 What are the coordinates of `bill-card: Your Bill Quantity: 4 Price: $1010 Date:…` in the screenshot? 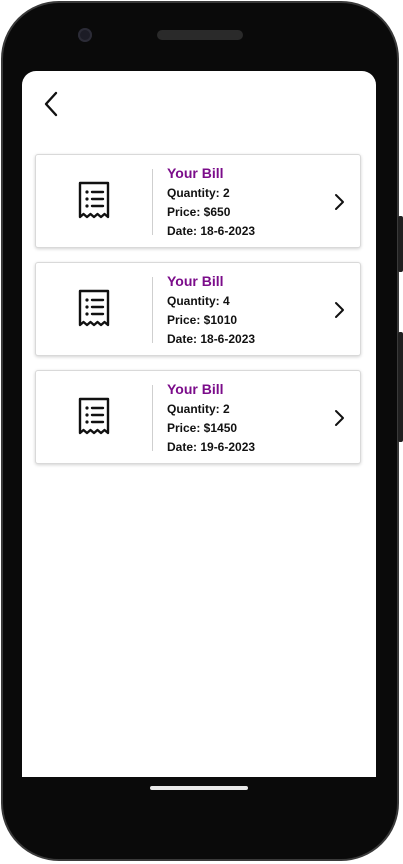 It's located at (198, 309).